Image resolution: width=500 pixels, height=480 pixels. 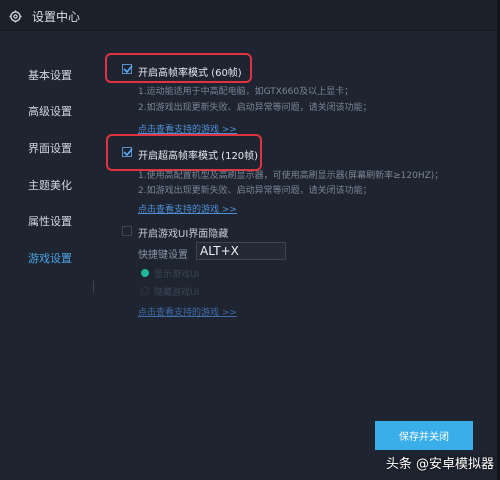 What do you see at coordinates (50, 185) in the screenshot?
I see `sidebar-item-theme: 主题美化` at bounding box center [50, 185].